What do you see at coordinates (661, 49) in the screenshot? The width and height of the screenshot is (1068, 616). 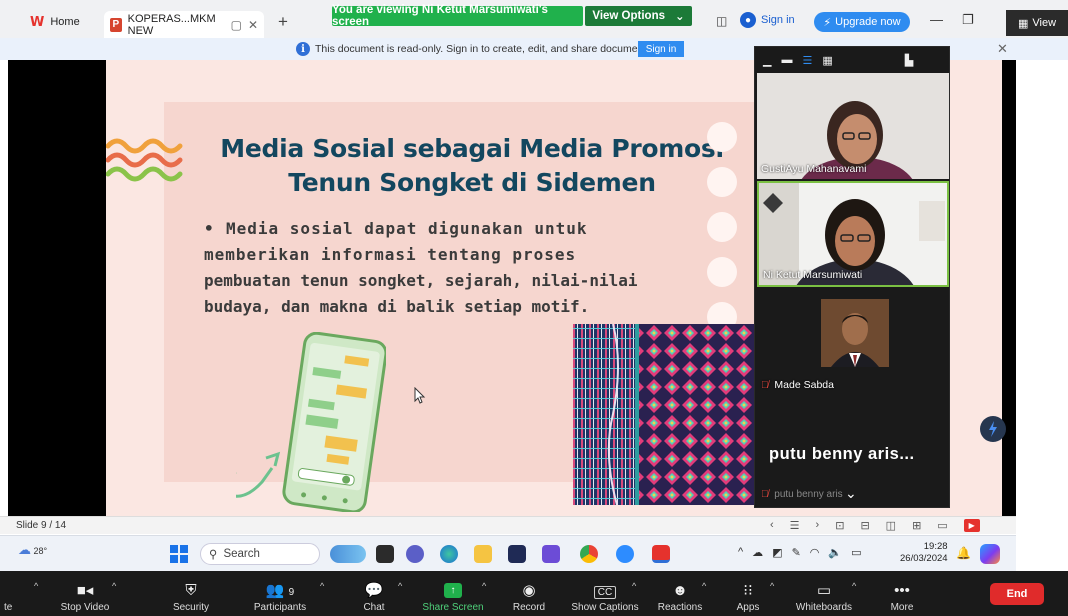 I see `infobar-sign-in-button: Sign in` at bounding box center [661, 49].